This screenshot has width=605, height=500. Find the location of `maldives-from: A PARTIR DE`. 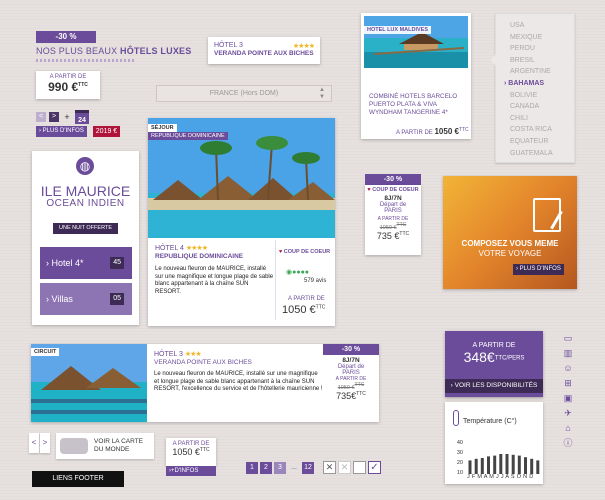

maldives-from: A PARTIR DE is located at coordinates (414, 133).